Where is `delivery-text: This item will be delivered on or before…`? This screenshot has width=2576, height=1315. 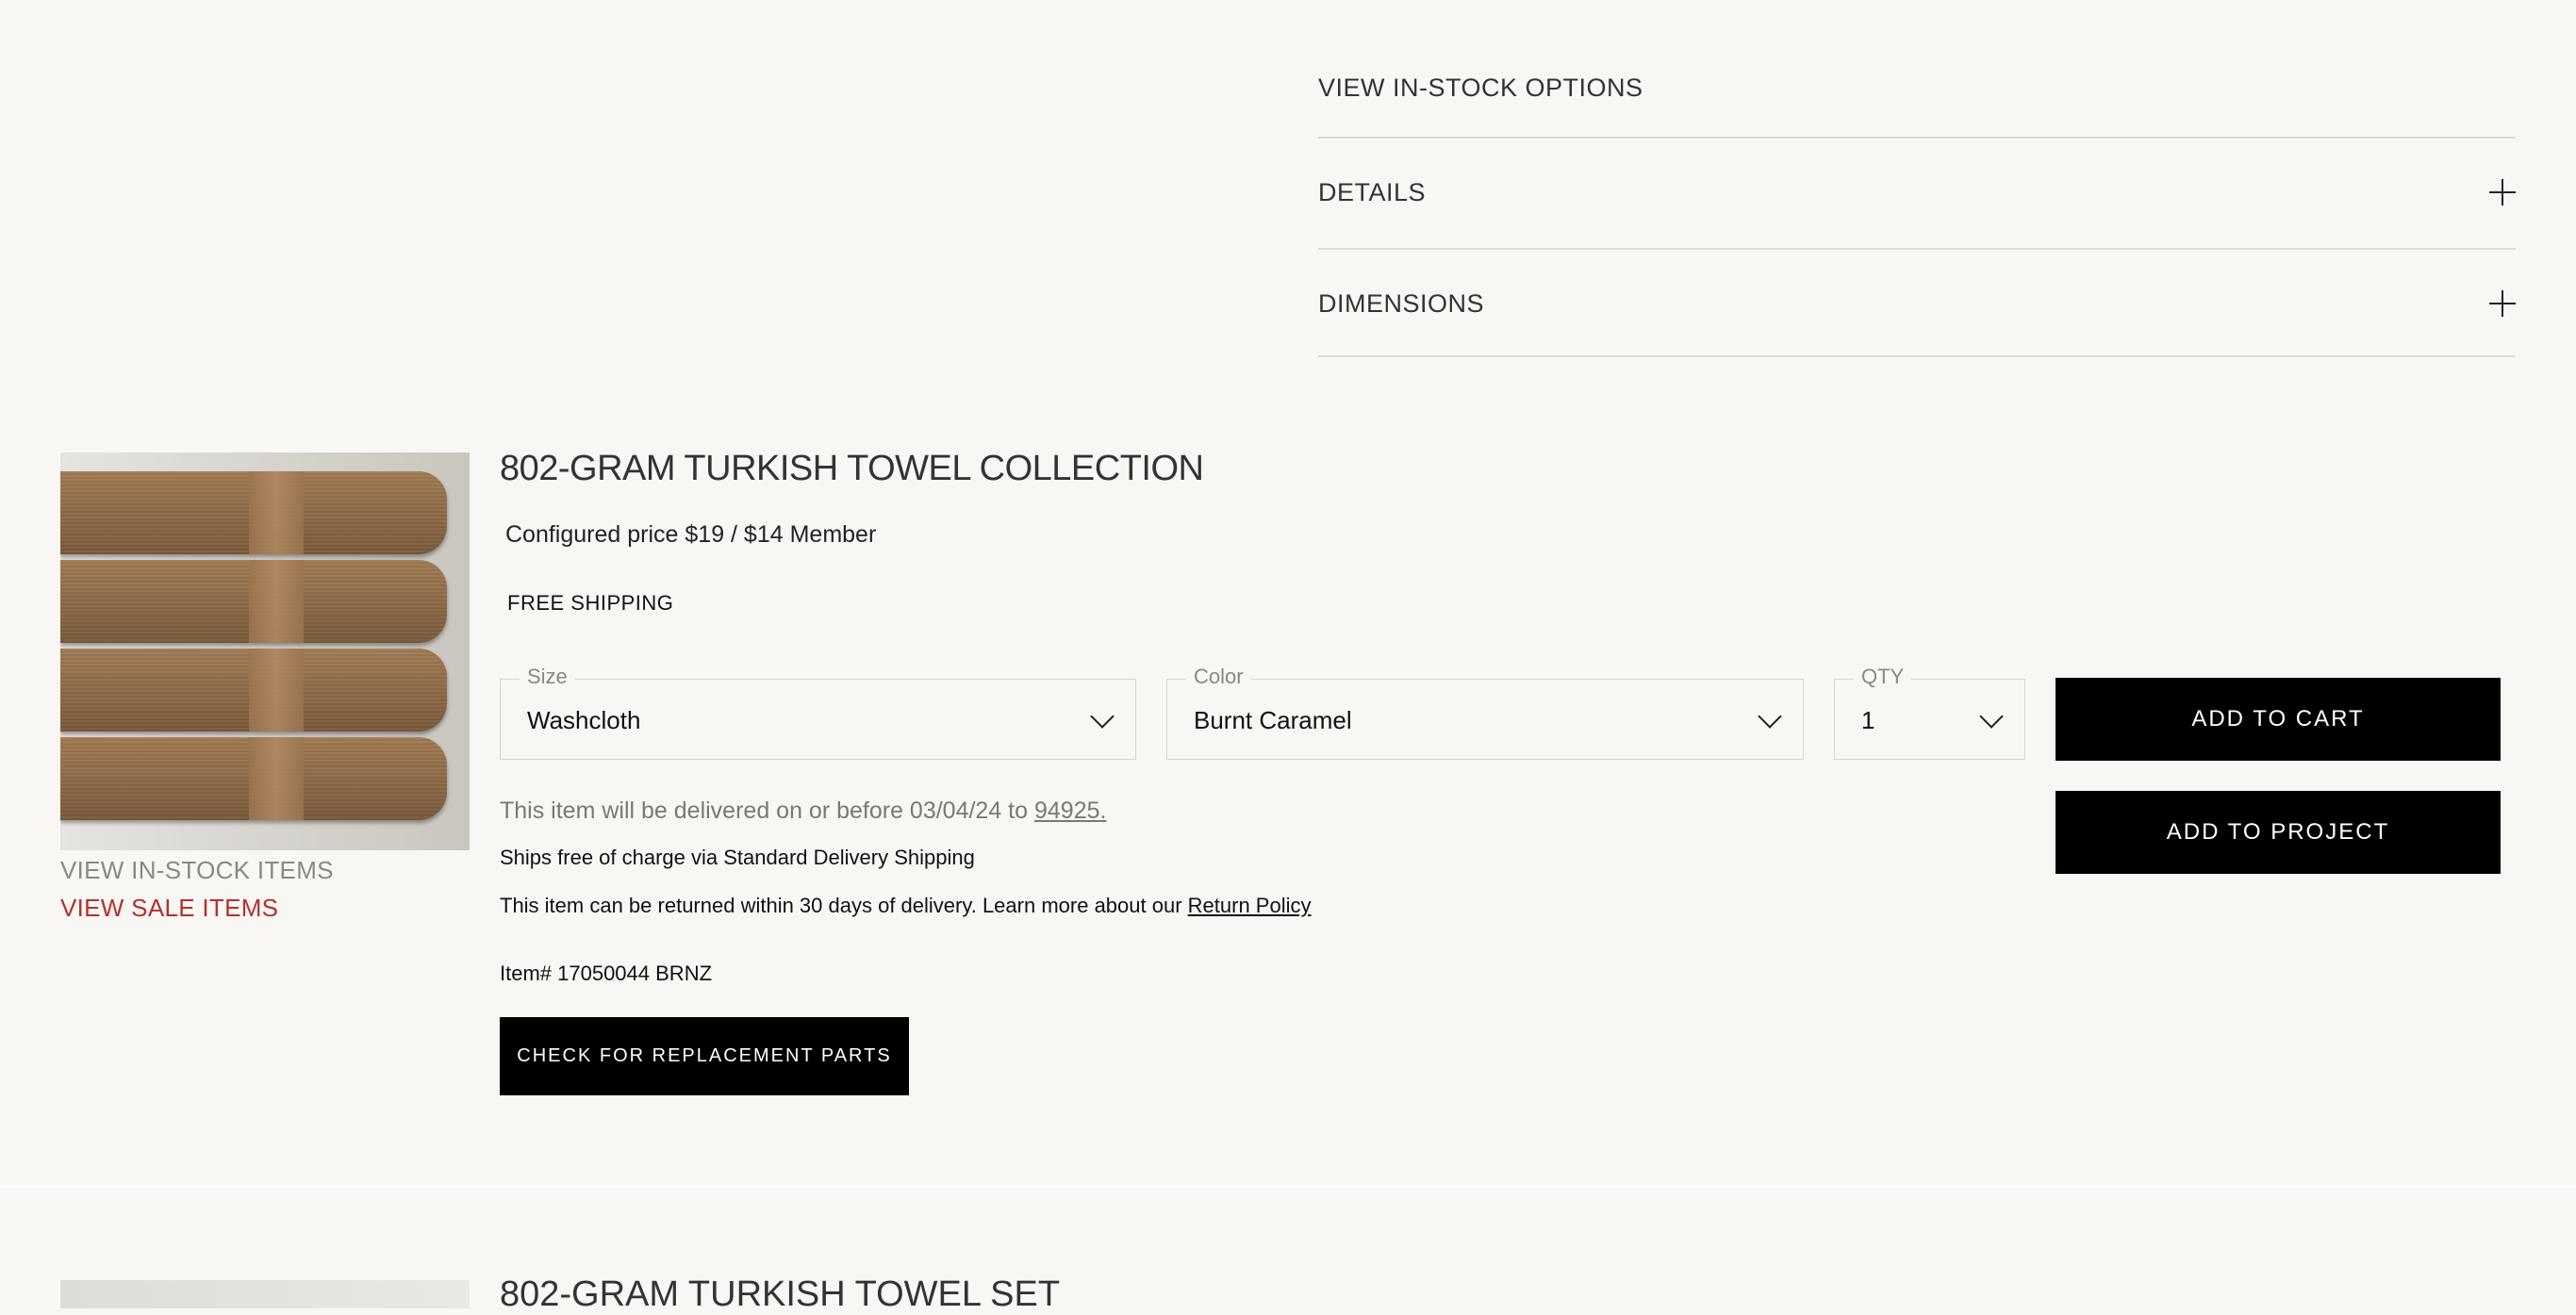
delivery-text: This item will be delivered on or before… is located at coordinates (767, 810).